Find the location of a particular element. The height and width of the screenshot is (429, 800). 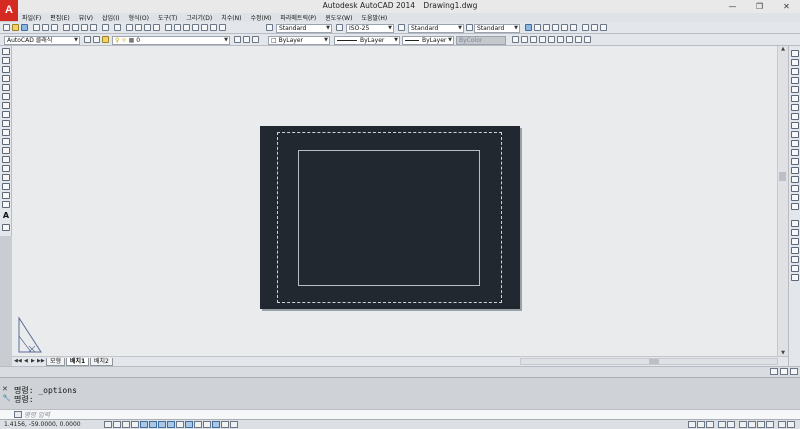

dimension-ordinate-icon is located at coordinates (795, 250).